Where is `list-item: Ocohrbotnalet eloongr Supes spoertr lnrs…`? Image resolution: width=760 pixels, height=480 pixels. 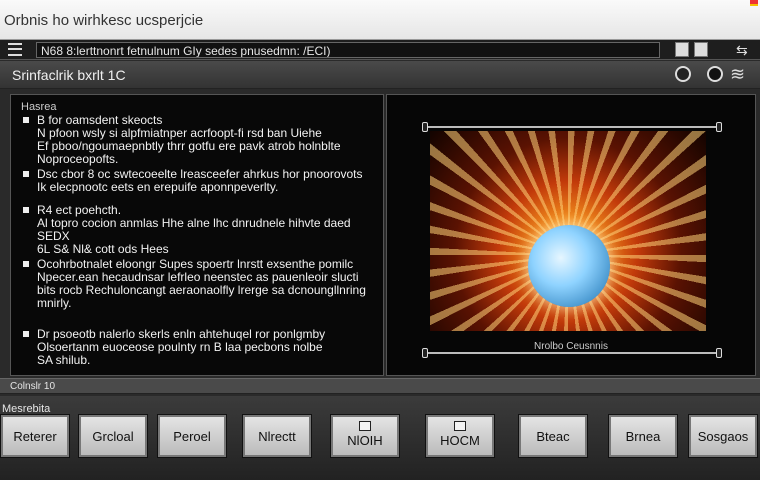
list-item: Ocohrbotnalet eloongr Supes spoertr lnrs… is located at coordinates (197, 284).